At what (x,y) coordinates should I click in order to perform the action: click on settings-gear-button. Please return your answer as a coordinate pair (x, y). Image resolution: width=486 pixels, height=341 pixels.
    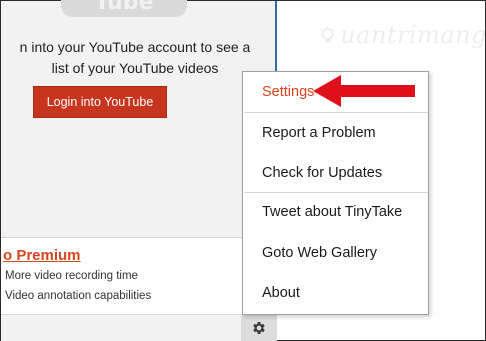
    Looking at the image, I should click on (259, 327).